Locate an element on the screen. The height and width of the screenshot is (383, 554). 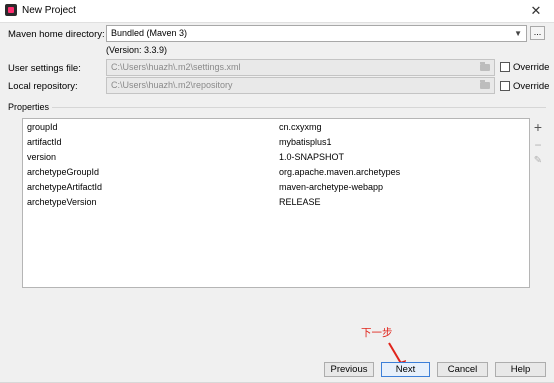
table-row: version 1.0-SNAPSHOT is located at coordinates (276, 157).